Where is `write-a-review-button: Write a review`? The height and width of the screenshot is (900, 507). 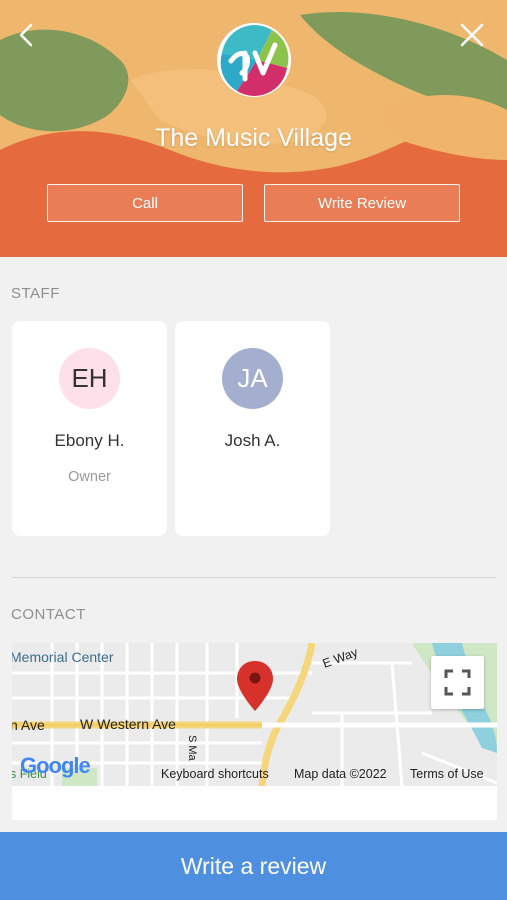
write-a-review-button: Write a review is located at coordinates (253, 866).